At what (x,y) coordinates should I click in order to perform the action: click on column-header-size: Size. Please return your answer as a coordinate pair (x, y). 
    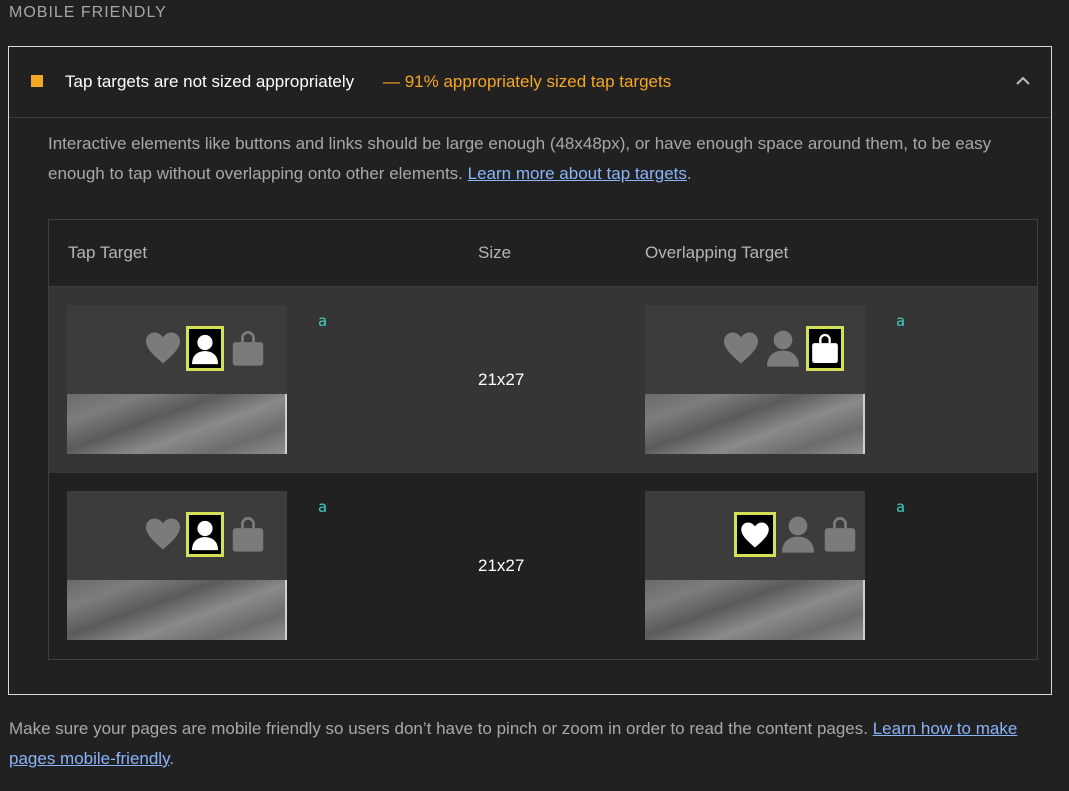
    Looking at the image, I should click on (495, 252).